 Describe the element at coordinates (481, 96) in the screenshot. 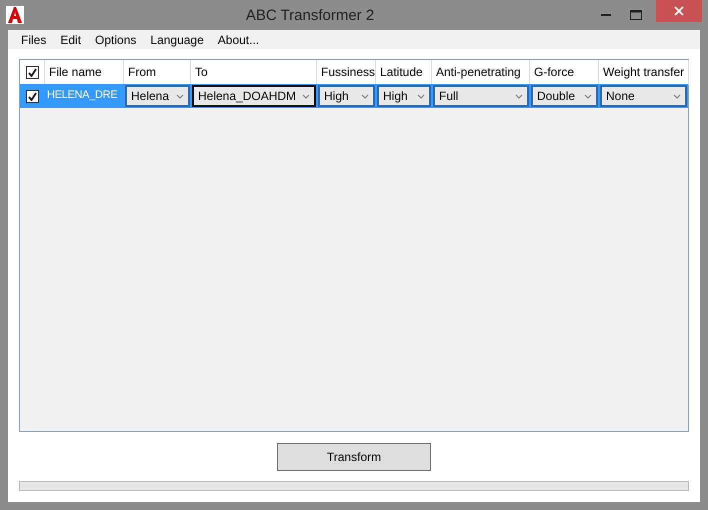

I see `dropdown: Full` at that location.